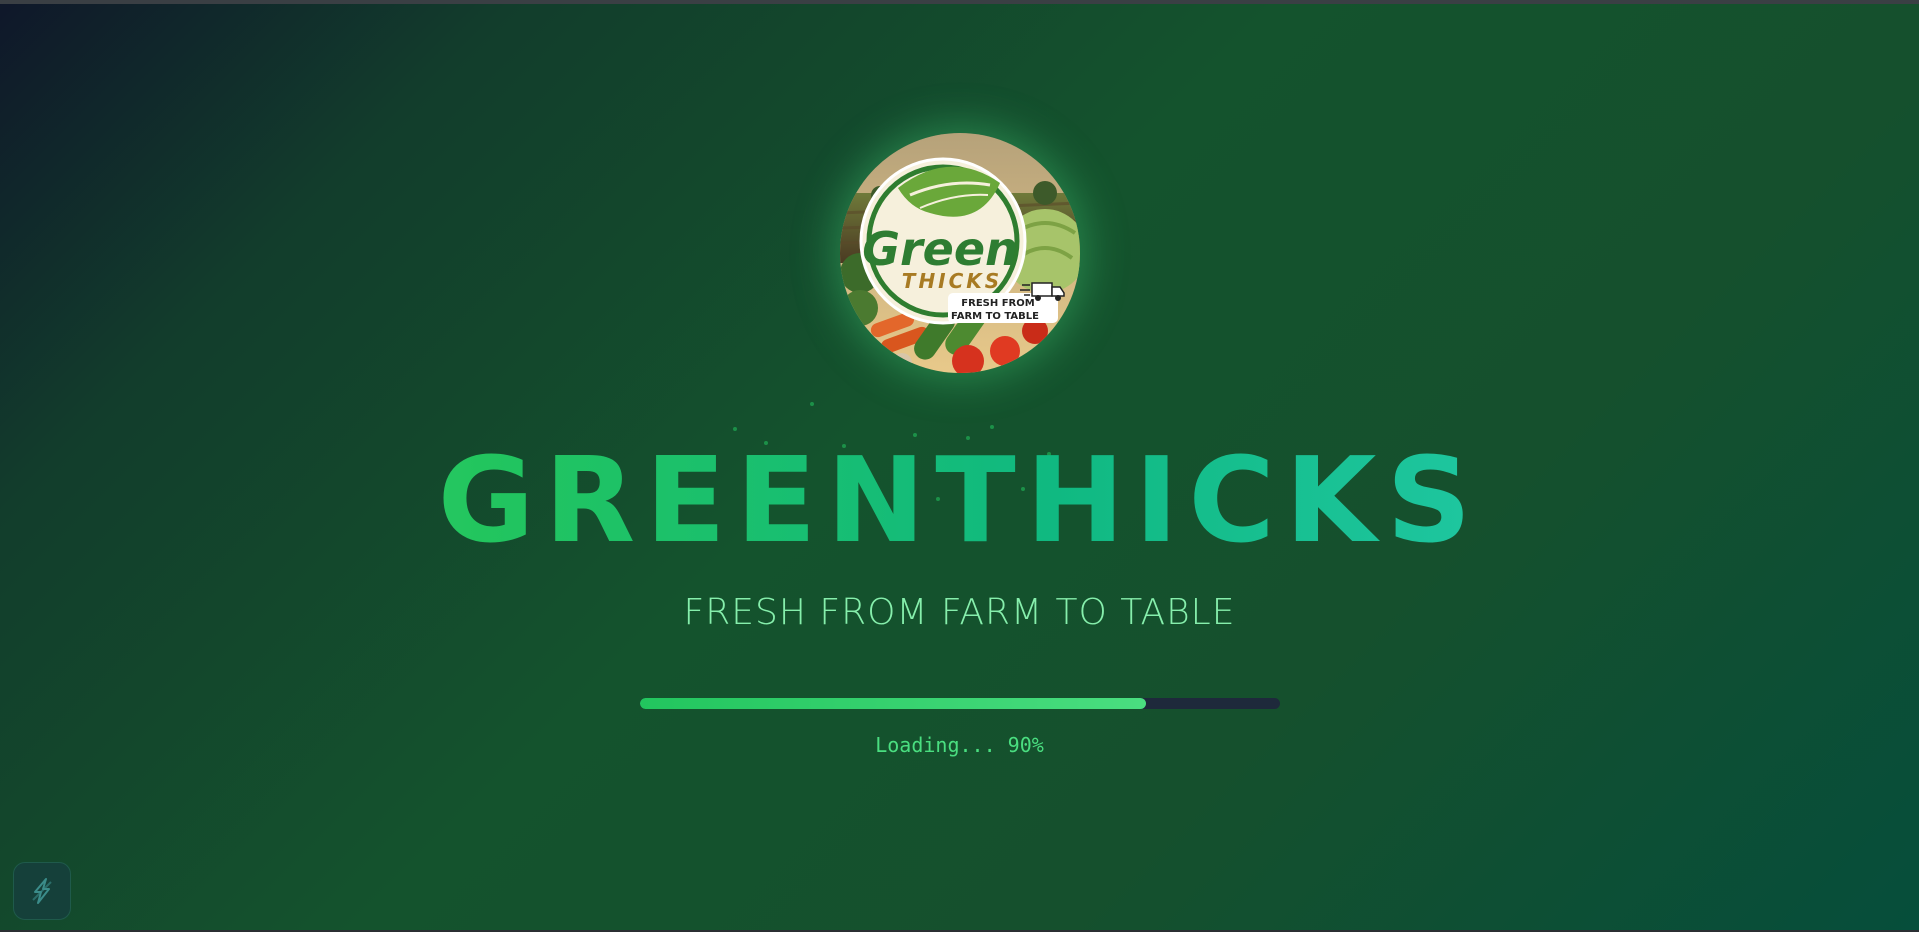 This screenshot has width=1919, height=932. I want to click on lightning-bolt-icon, so click(42, 891).